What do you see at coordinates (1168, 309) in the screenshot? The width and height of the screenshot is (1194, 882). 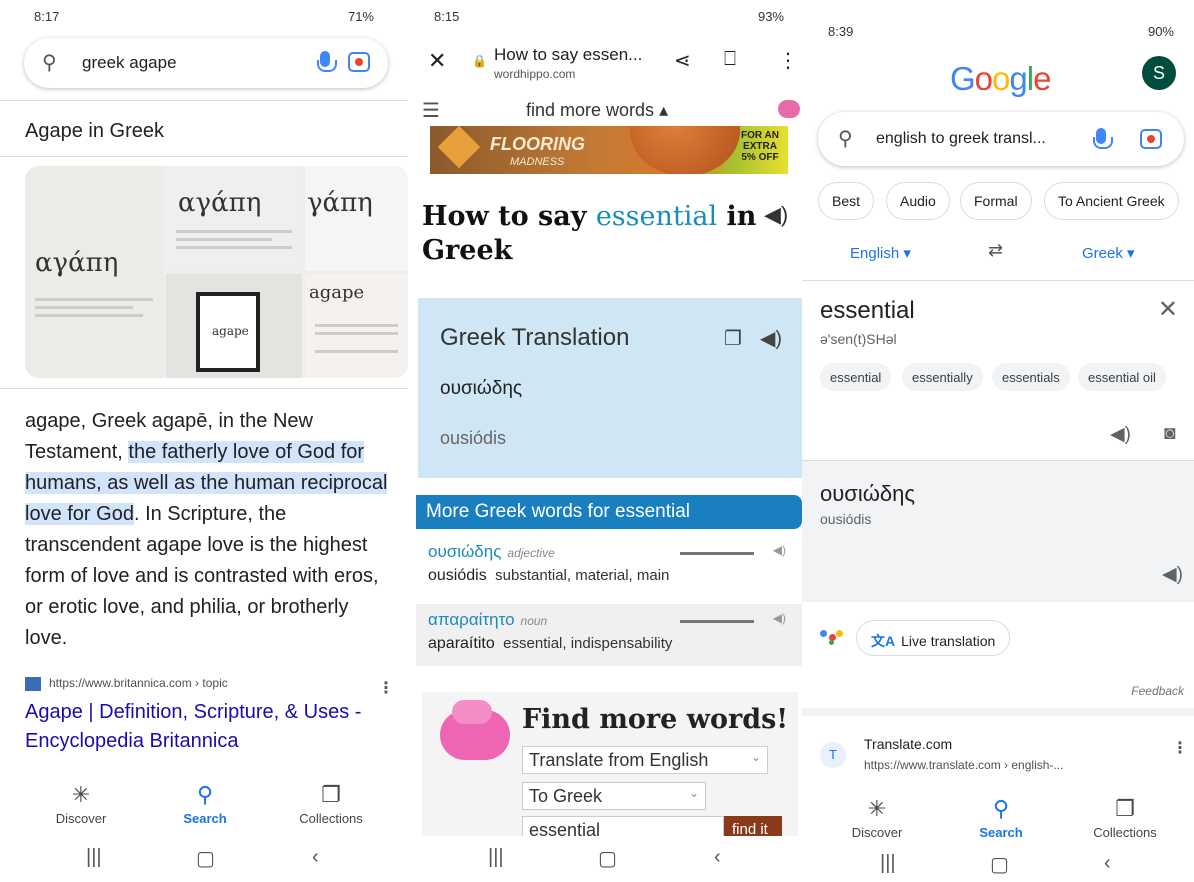 I see `clear-icon: ✕` at bounding box center [1168, 309].